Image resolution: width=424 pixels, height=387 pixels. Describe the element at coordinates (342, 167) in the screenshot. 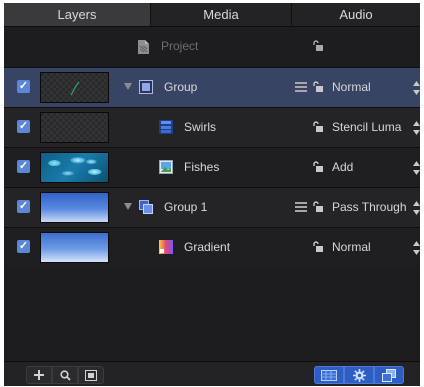

I see `blend-mode: Add` at that location.